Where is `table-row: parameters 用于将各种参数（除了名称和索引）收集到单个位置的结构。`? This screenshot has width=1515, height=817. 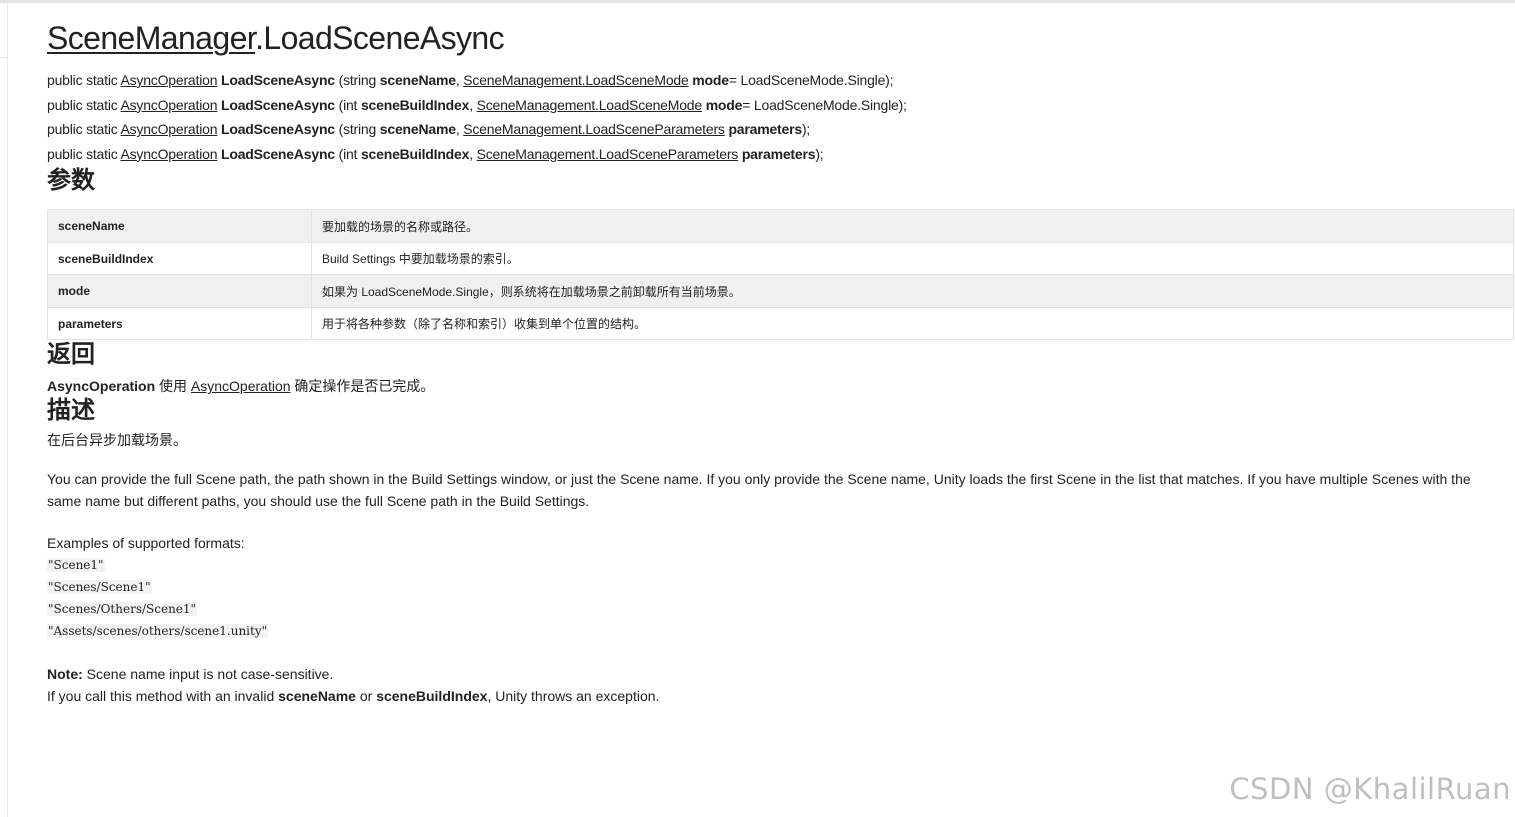
table-row: parameters 用于将各种参数（除了名称和索引）收集到单个位置的结构。 is located at coordinates (780, 323).